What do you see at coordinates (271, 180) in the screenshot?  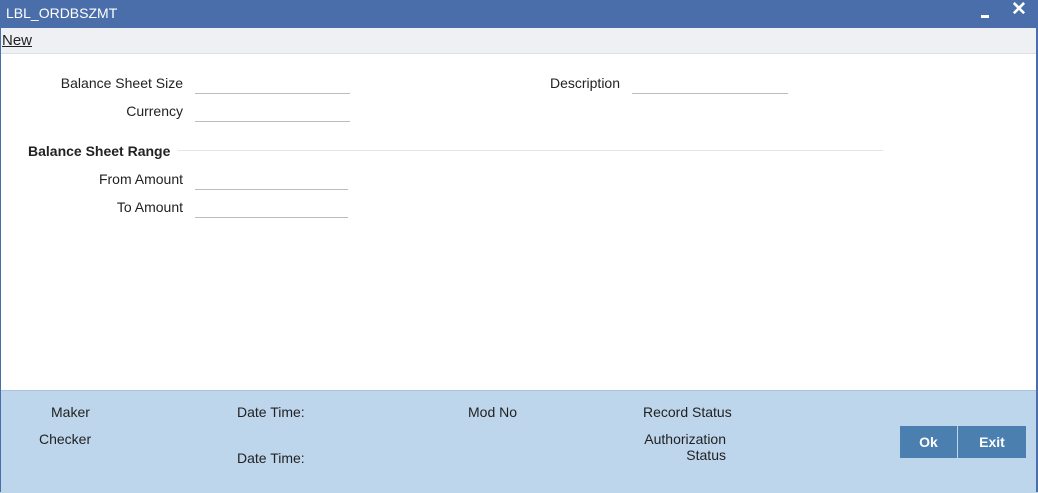 I see `from-amount-input` at bounding box center [271, 180].